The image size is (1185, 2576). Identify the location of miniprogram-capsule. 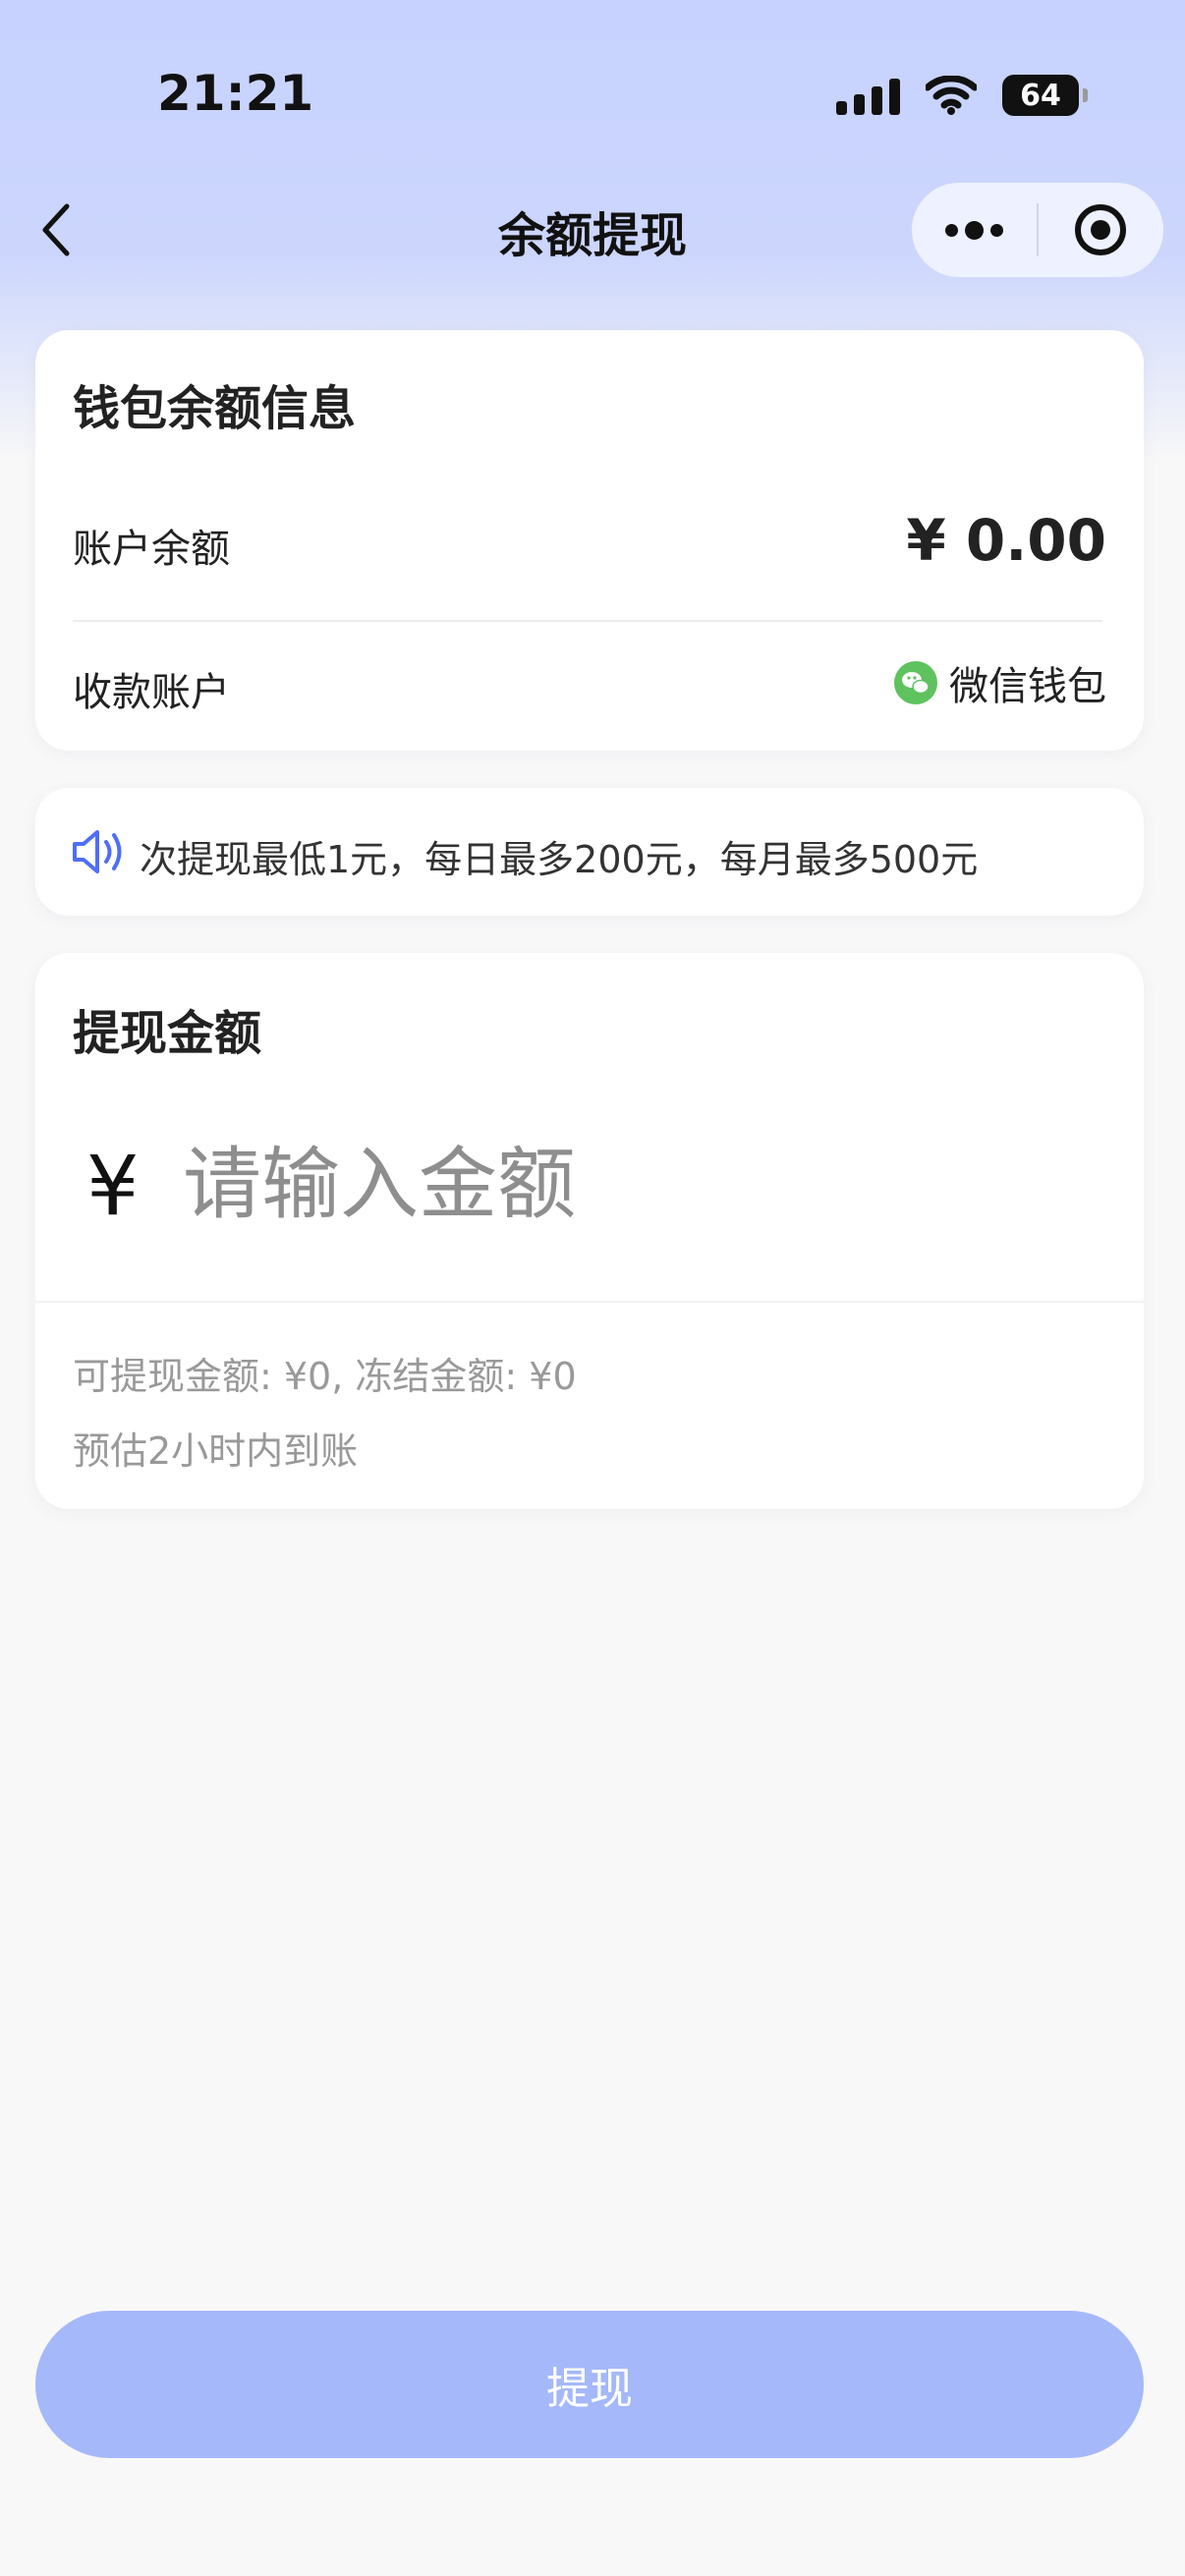
(1038, 230).